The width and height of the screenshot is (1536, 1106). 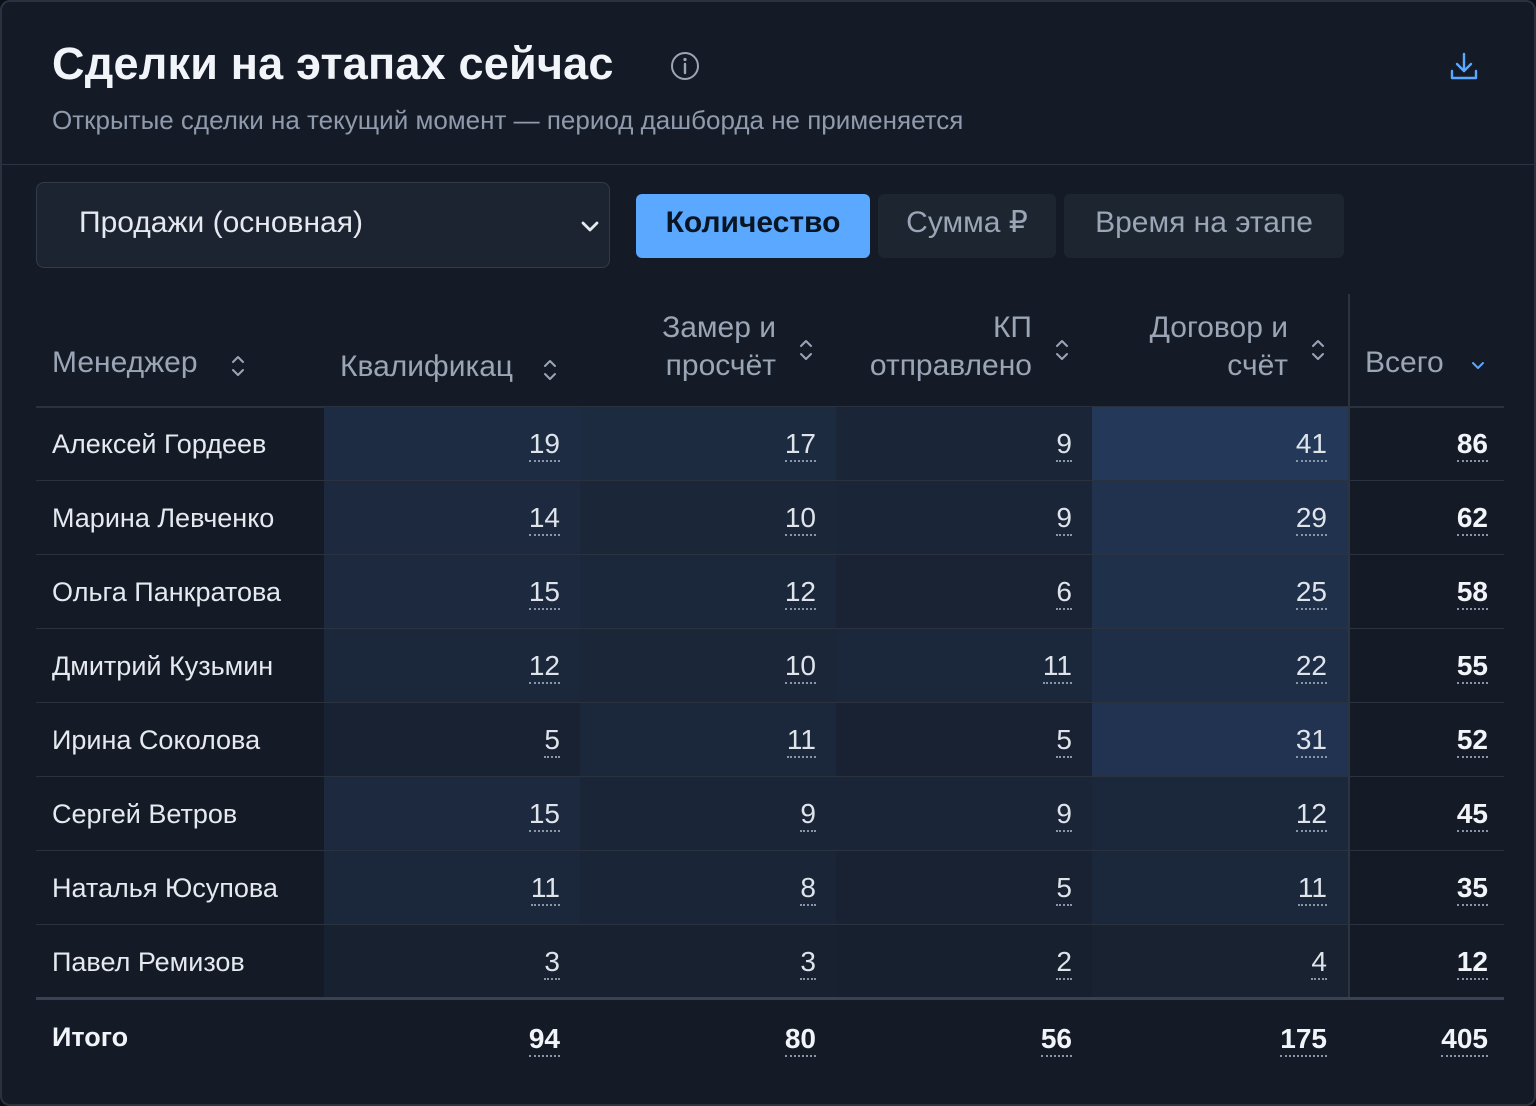 I want to click on cell-value: 22, so click(x=1311, y=667).